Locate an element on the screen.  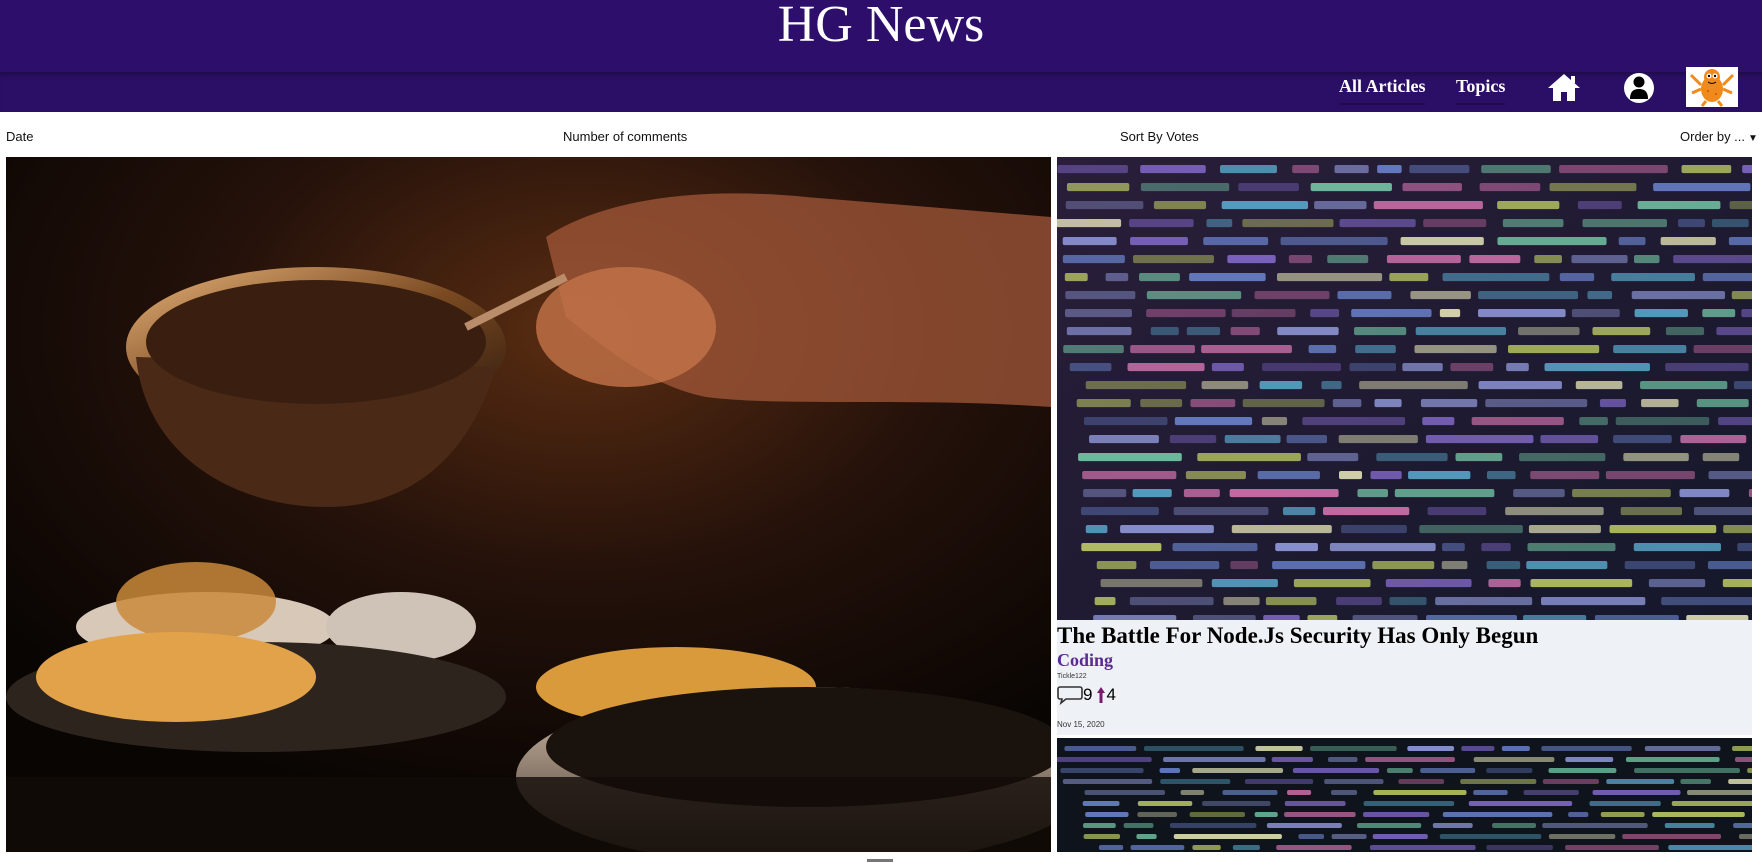
sort-by-comments: Number of comments is located at coordinates (625, 136).